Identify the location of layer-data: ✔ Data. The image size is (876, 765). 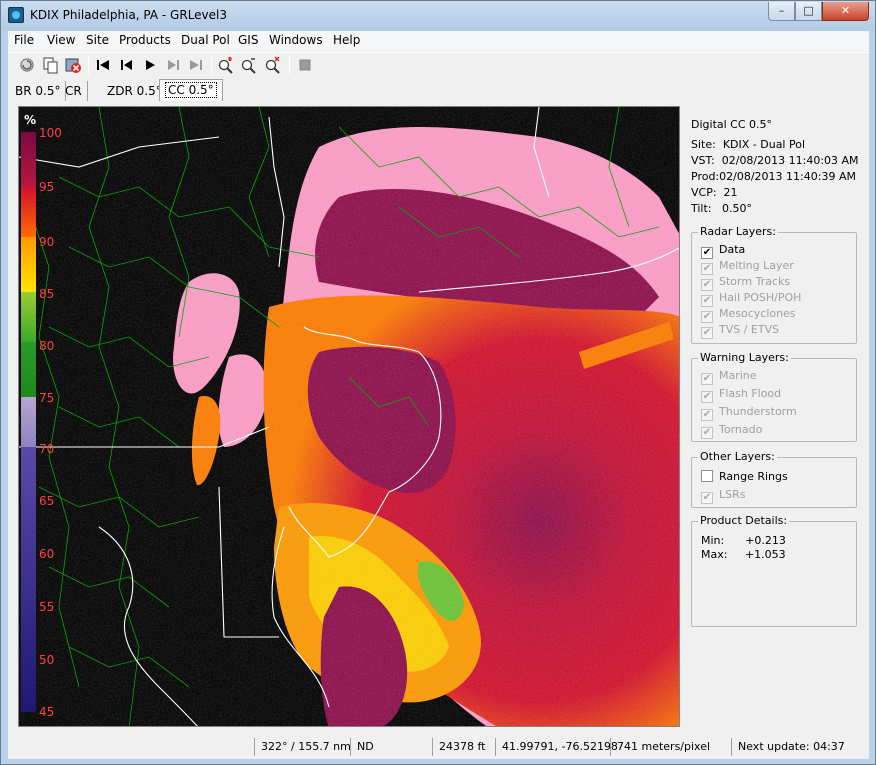
(723, 251).